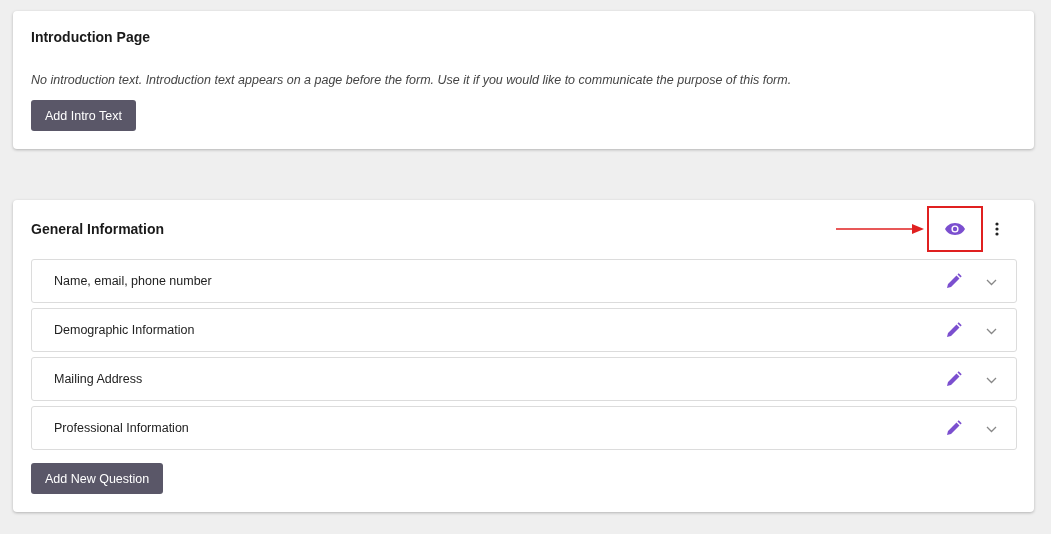  What do you see at coordinates (997, 229) in the screenshot?
I see `more-options-icon` at bounding box center [997, 229].